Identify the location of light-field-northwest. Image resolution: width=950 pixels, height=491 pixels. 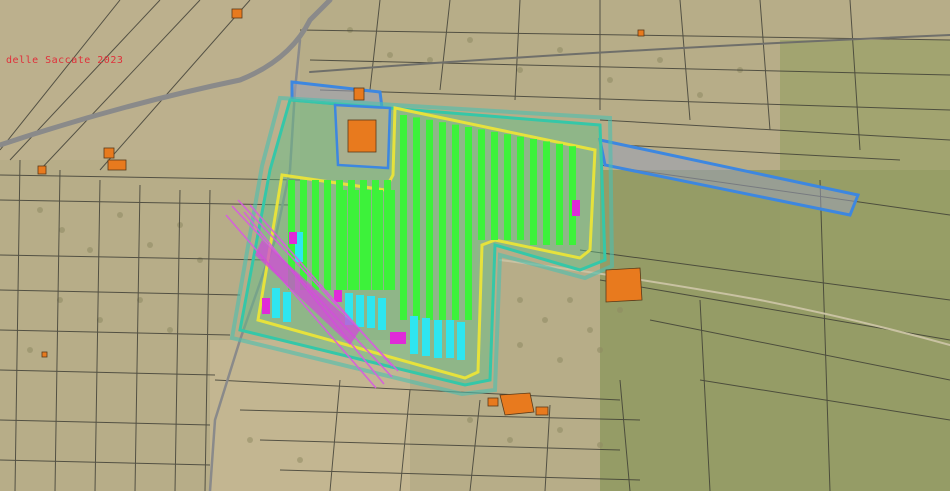
(150, 80).